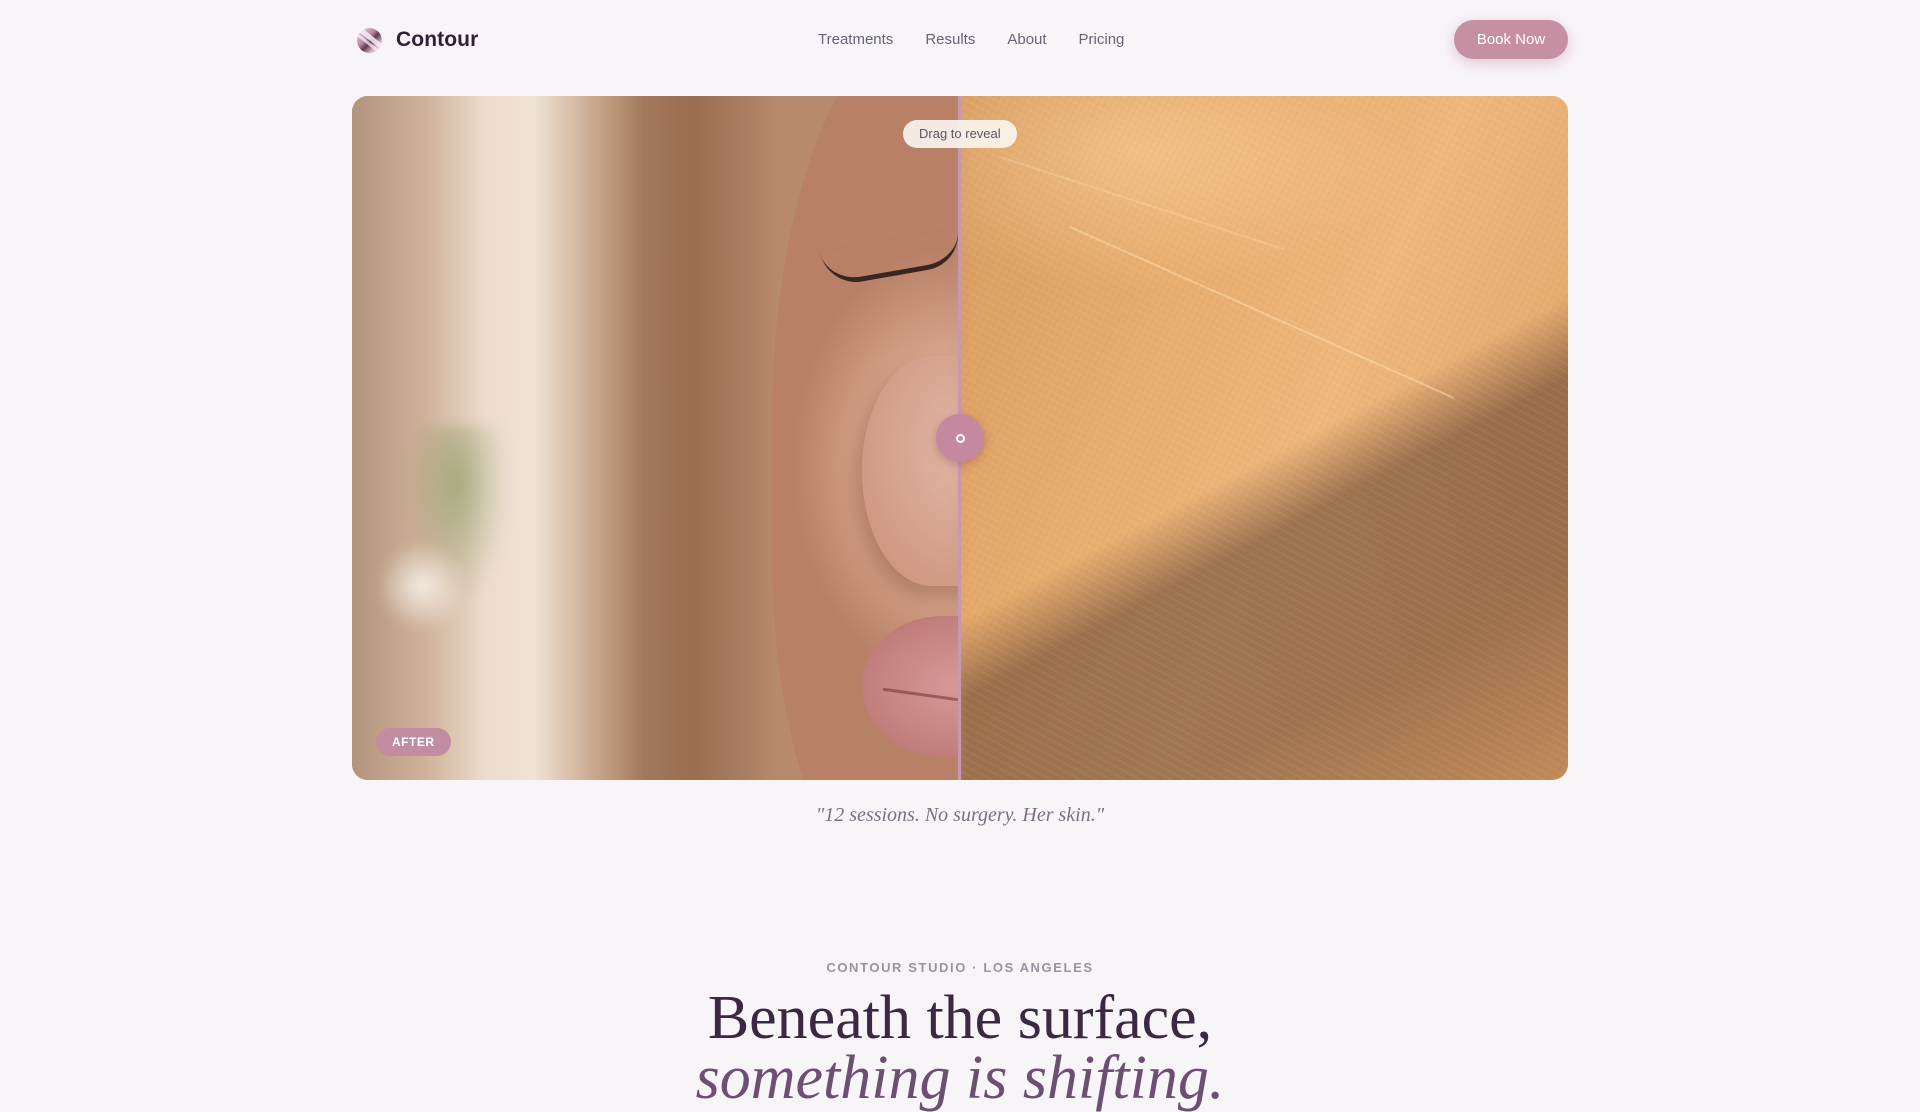  I want to click on testimonial-quote: "12 sessions. No surgery. Her skin.", so click(960, 815).